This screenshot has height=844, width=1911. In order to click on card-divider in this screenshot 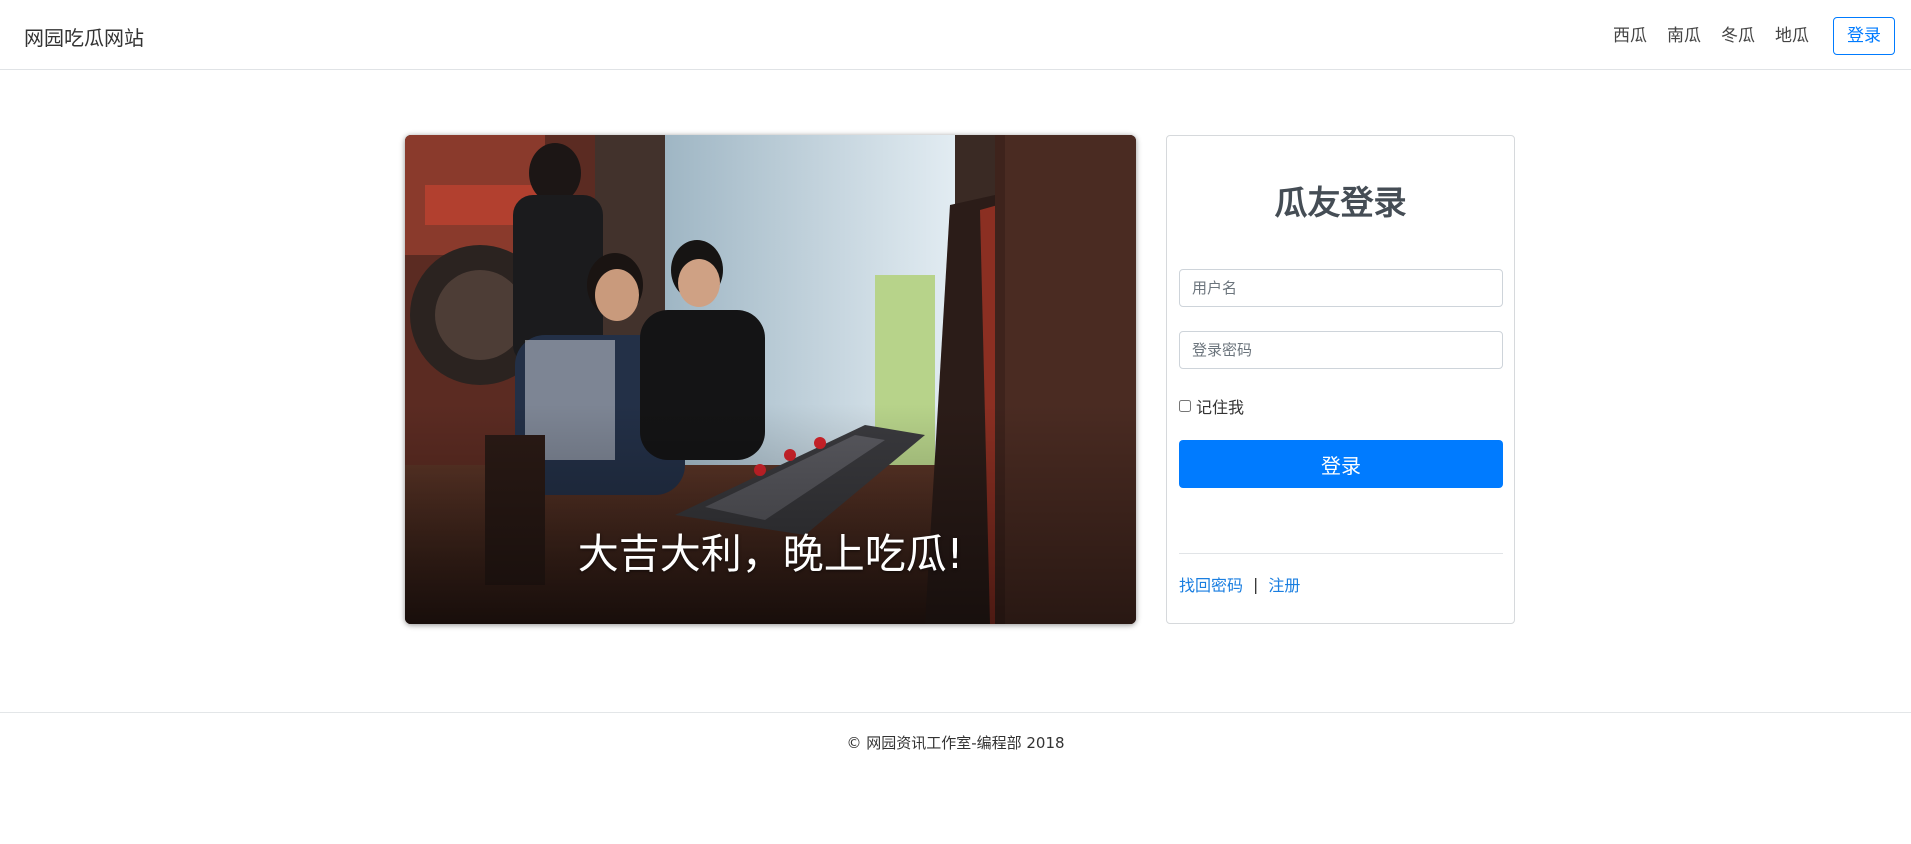, I will do `click(1341, 553)`.